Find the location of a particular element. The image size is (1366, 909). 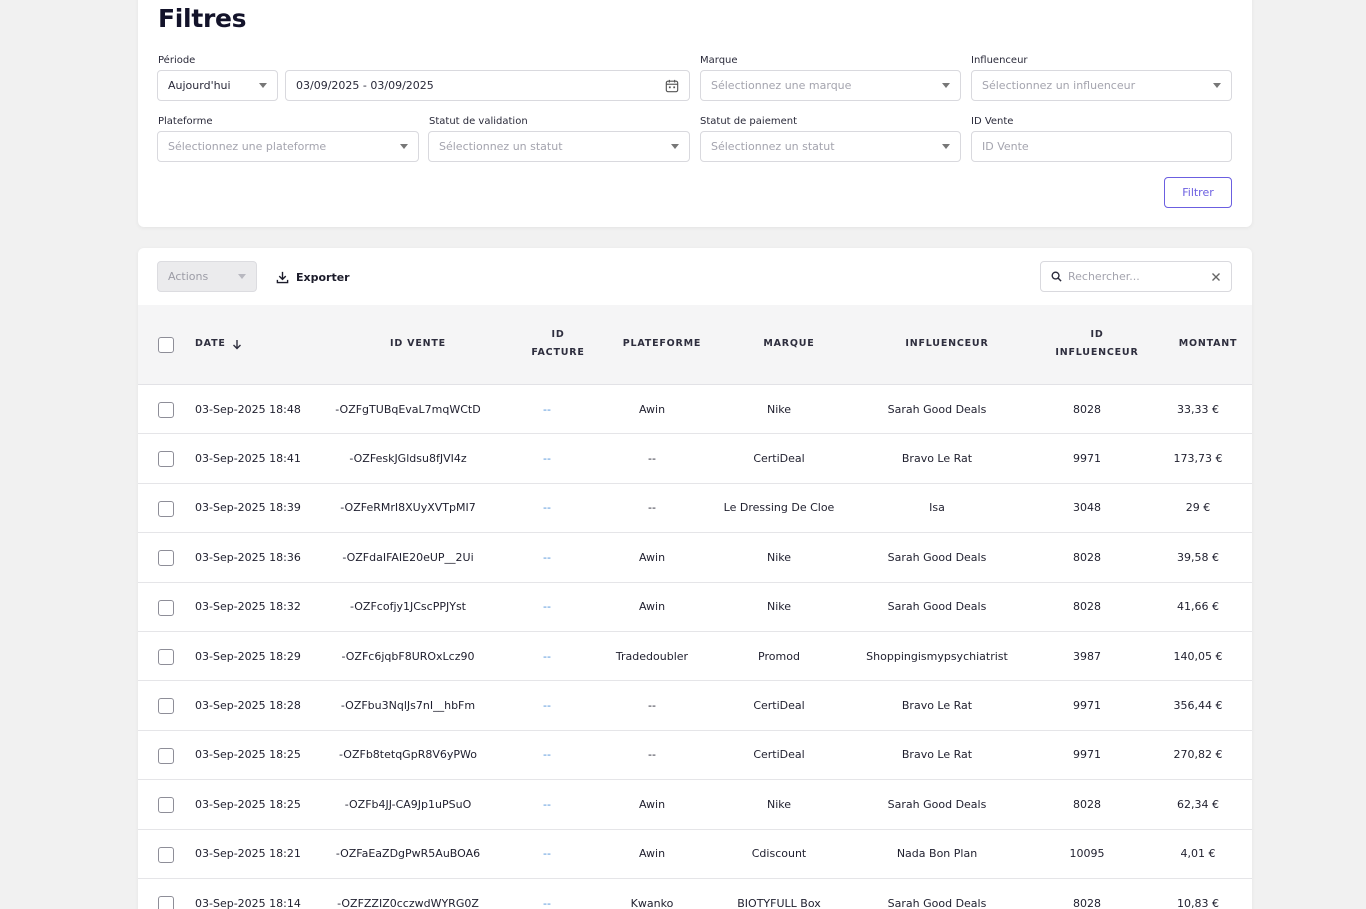

column-header-date: Date is located at coordinates (218, 344).